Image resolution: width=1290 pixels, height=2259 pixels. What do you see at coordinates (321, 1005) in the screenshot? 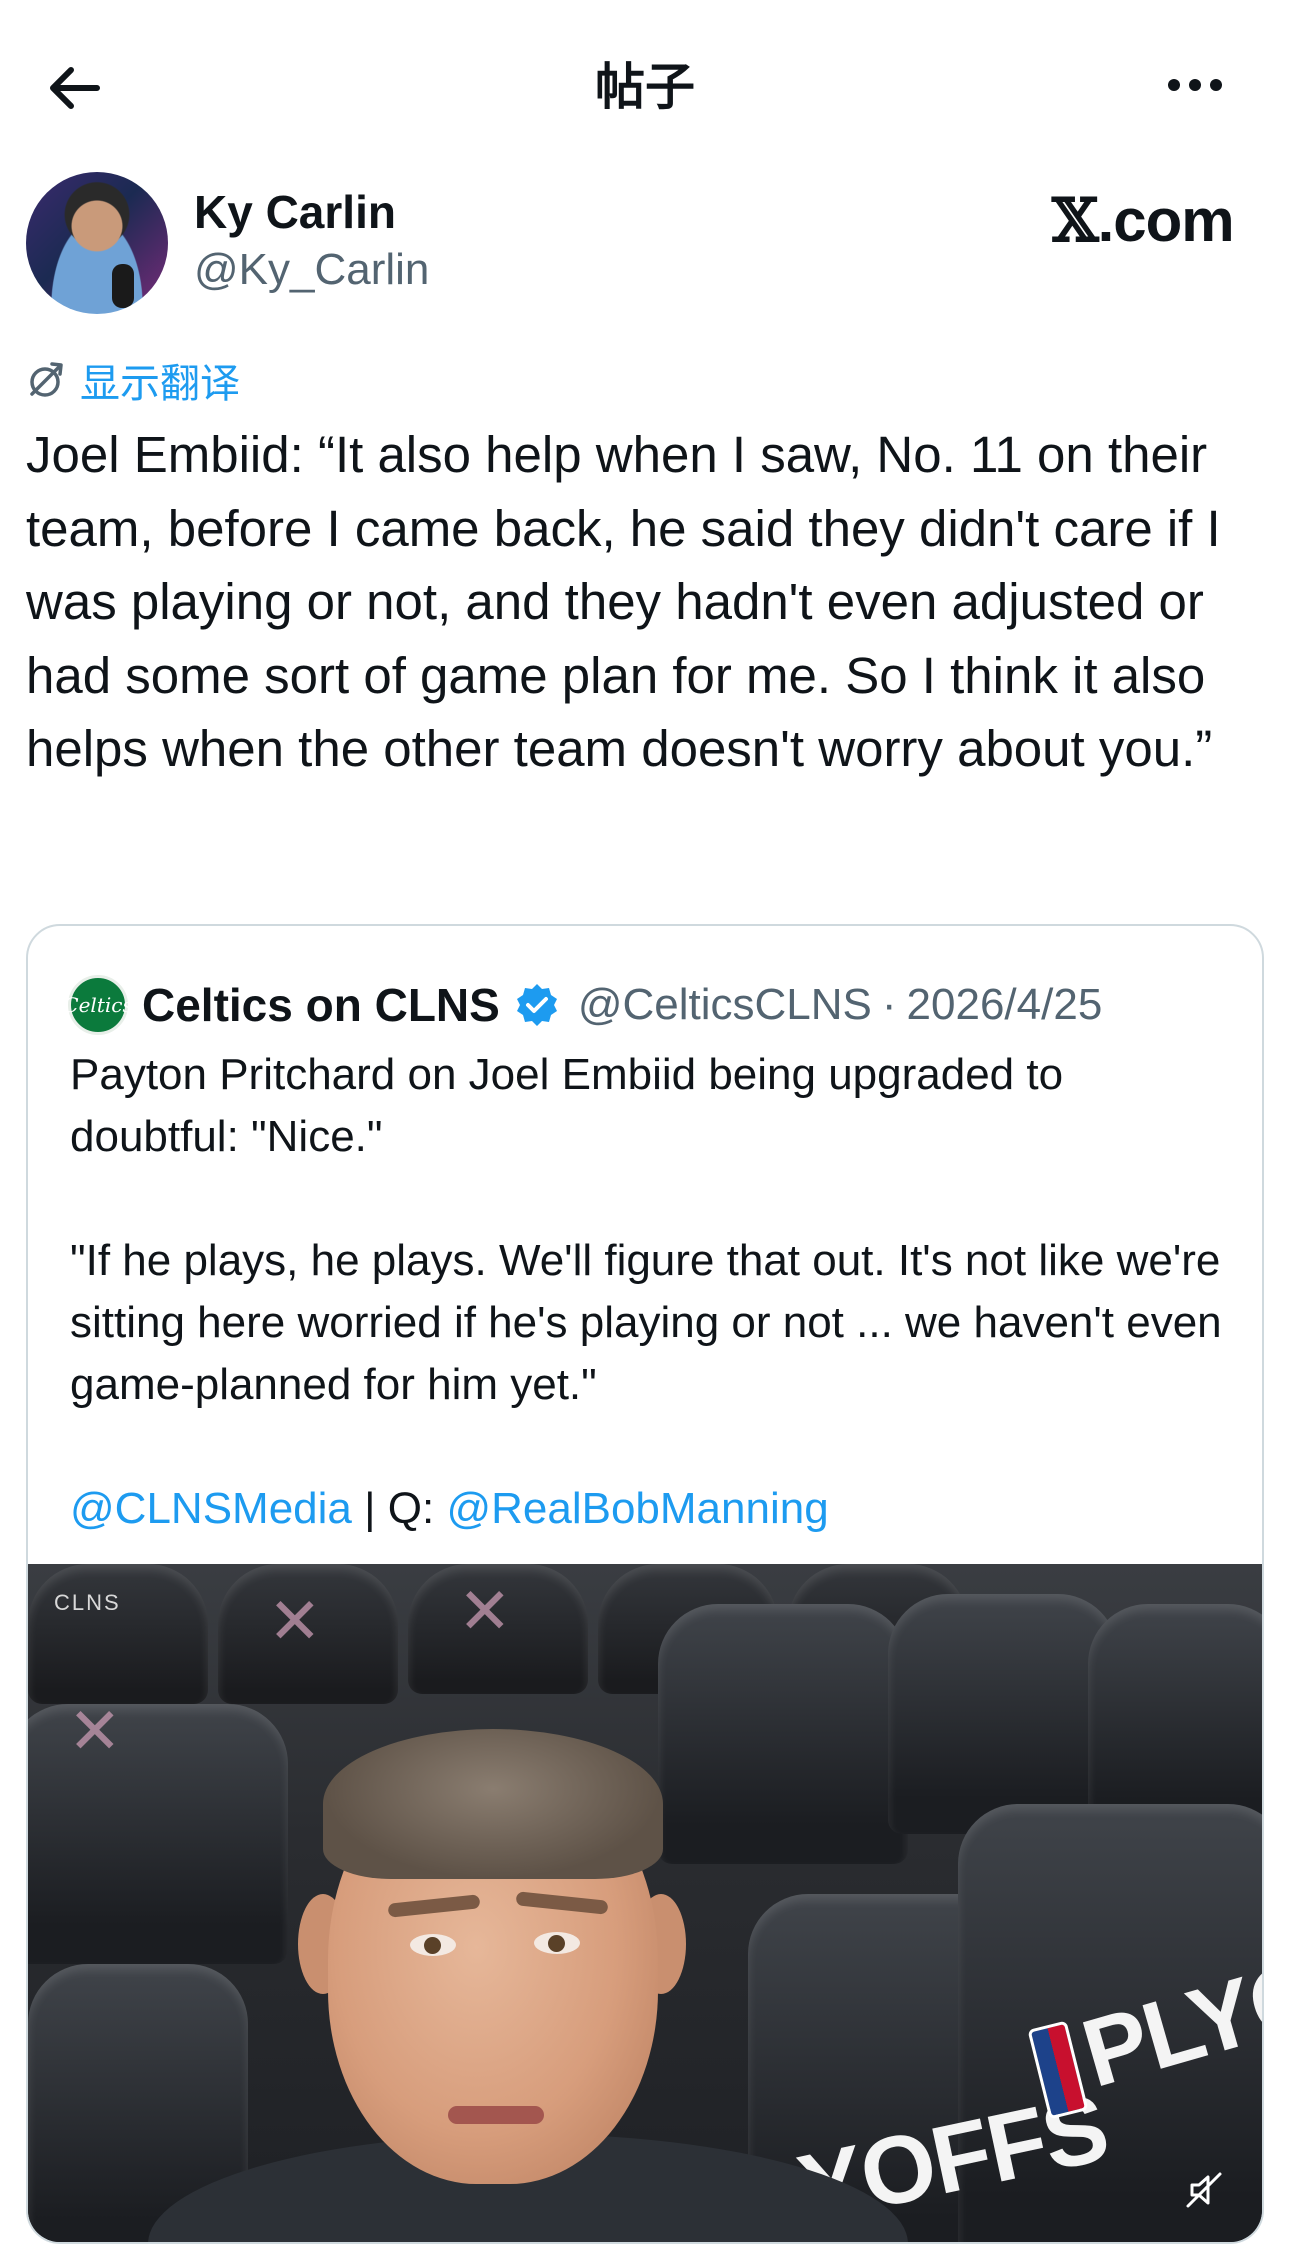
I see `quoted-author-name: Celtics on CLNS` at bounding box center [321, 1005].